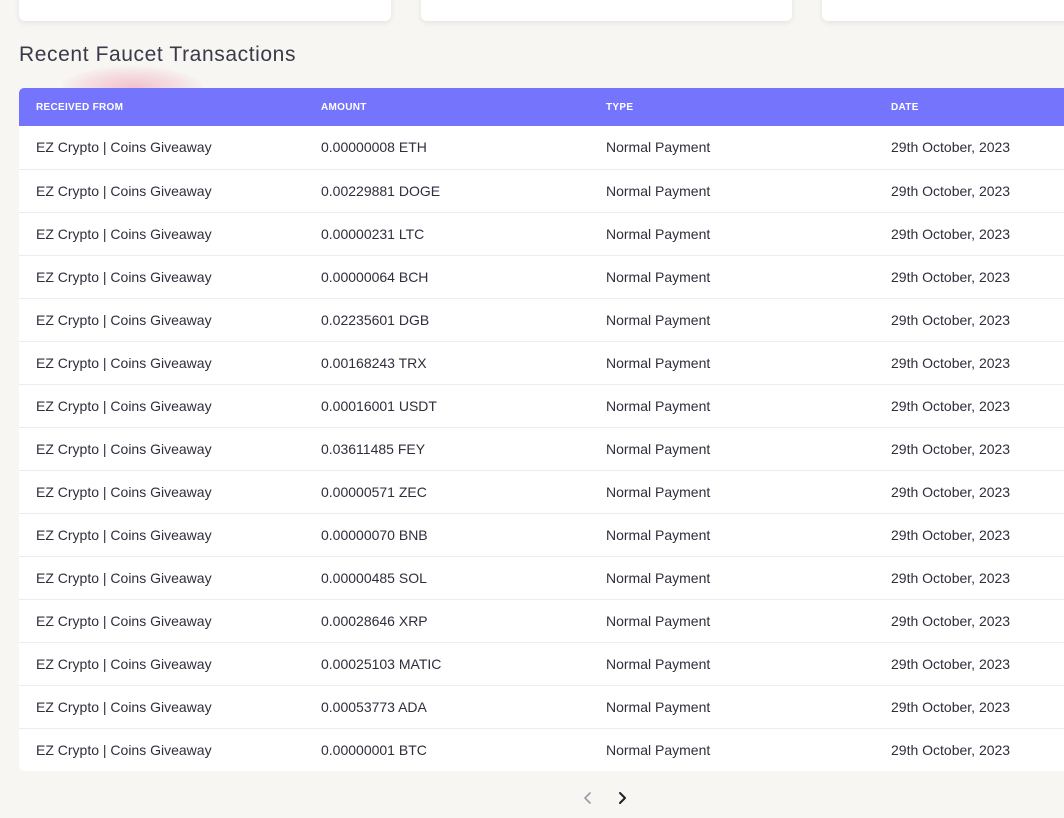 The image size is (1064, 818). I want to click on column-header-date: DATE, so click(969, 107).